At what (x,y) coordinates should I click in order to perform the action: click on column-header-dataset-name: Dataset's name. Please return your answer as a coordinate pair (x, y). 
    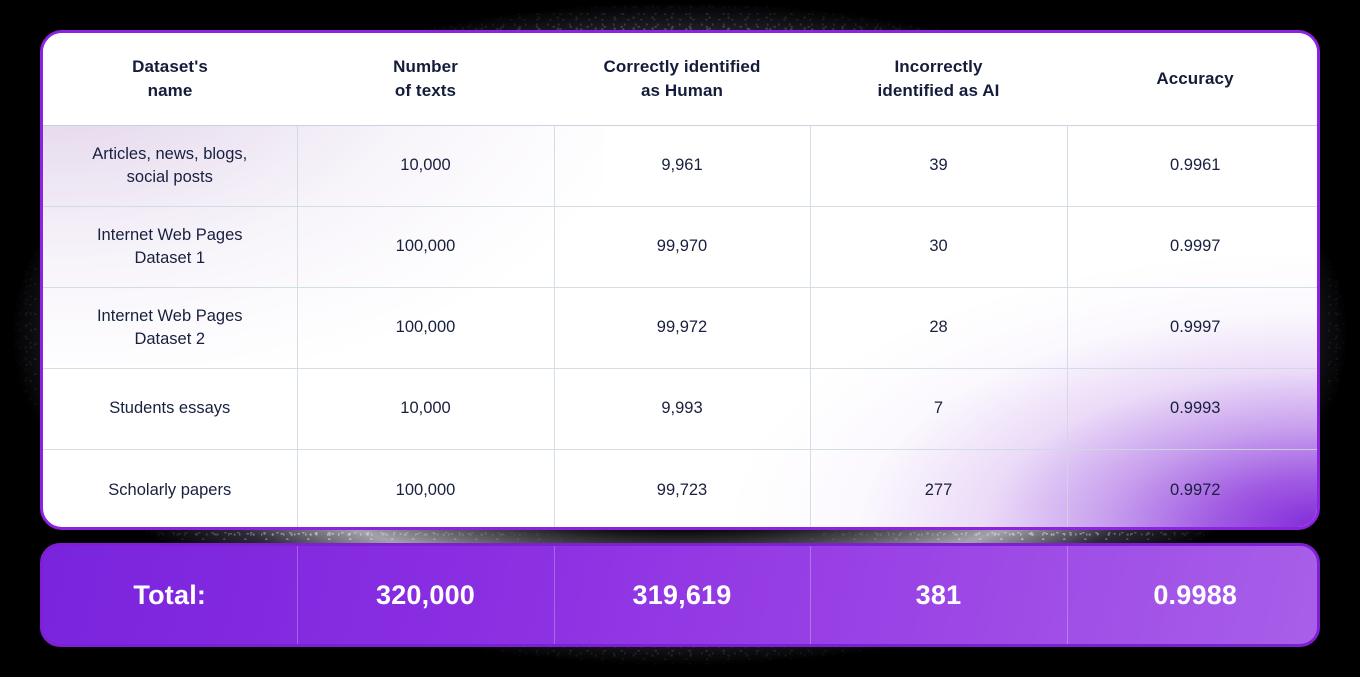
    Looking at the image, I should click on (170, 79).